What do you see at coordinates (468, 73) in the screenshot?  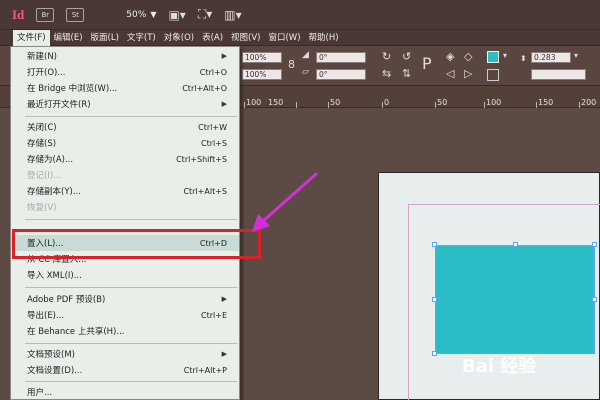 I see `select-next-icon: ▷` at bounding box center [468, 73].